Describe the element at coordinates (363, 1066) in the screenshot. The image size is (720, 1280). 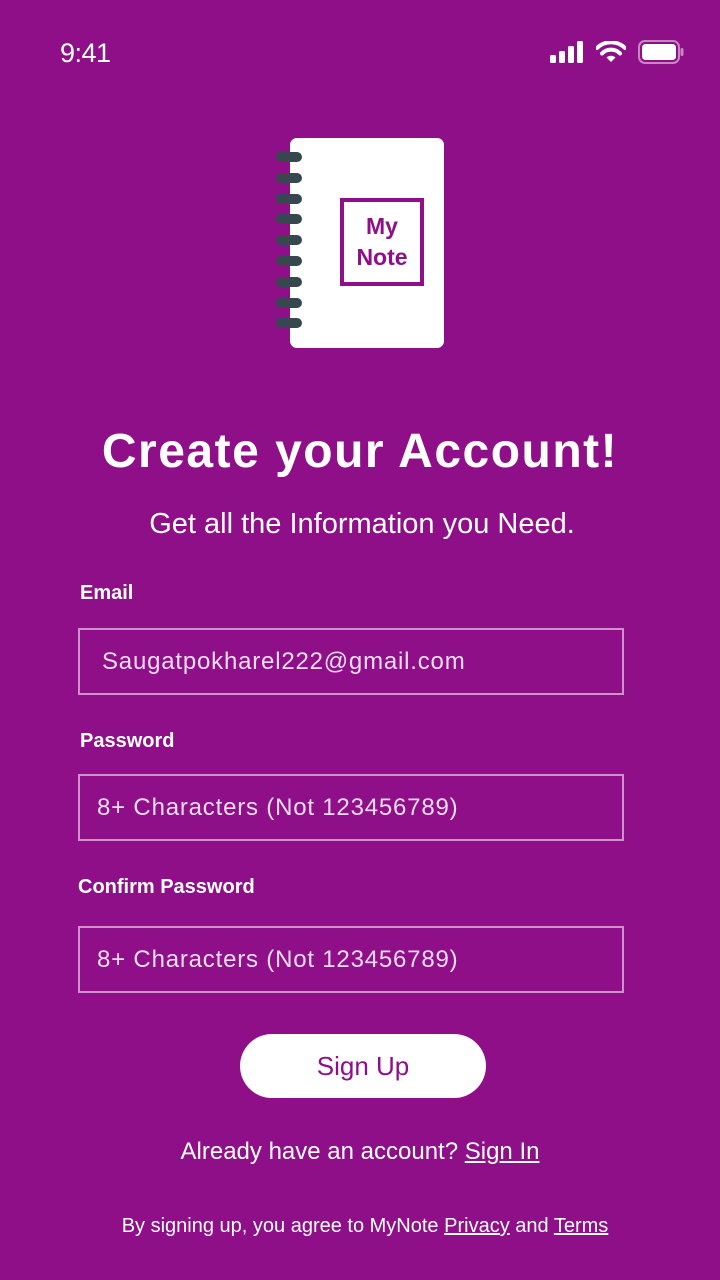
I see `sign-up-button: Sign Up` at that location.